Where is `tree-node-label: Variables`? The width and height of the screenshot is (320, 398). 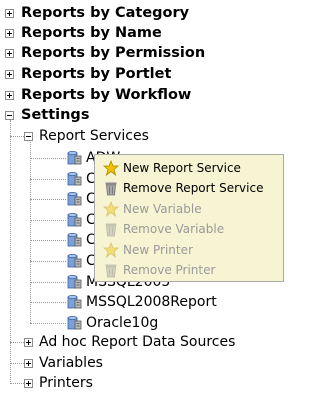 tree-node-label: Variables is located at coordinates (71, 363).